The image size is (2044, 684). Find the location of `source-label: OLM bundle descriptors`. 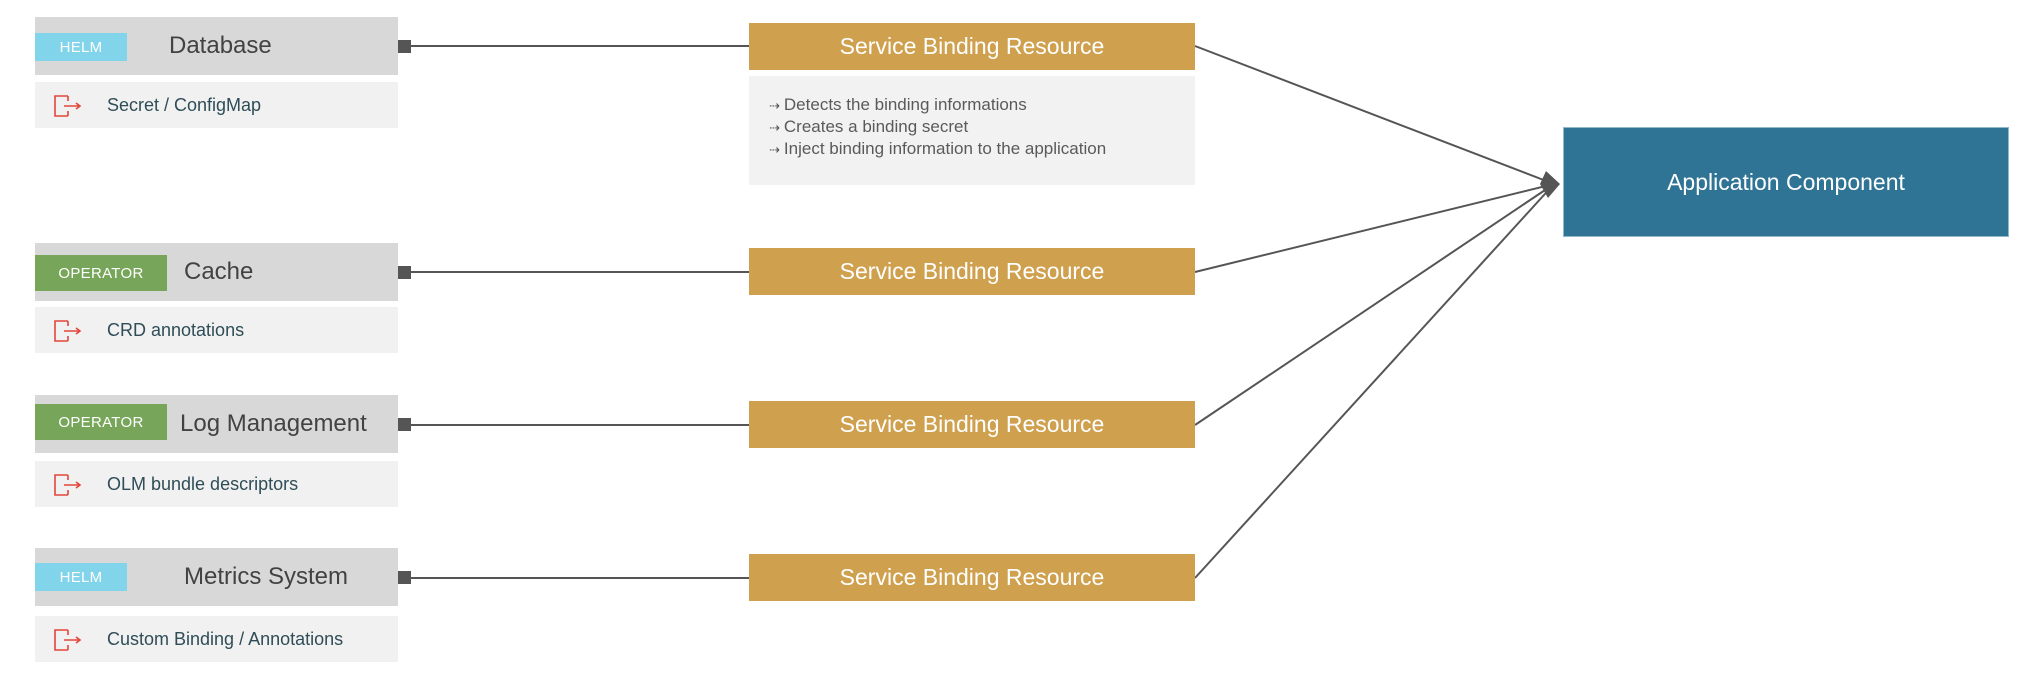

source-label: OLM bundle descriptors is located at coordinates (203, 483).